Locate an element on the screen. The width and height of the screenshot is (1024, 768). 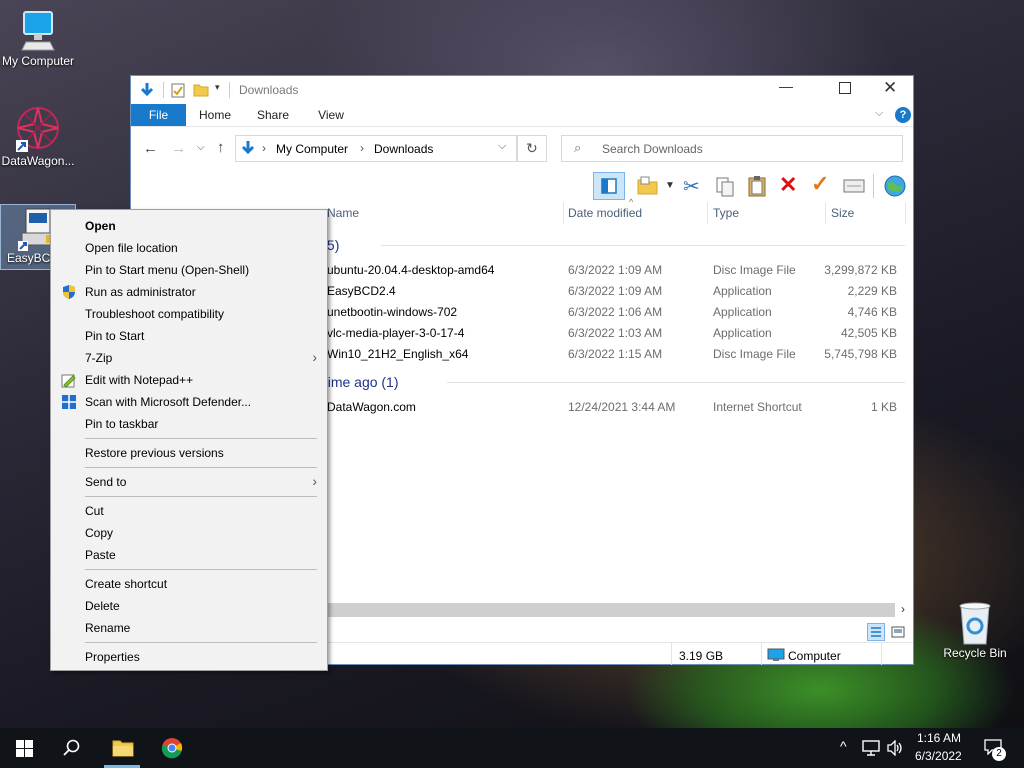
action-center-button: 2 is located at coordinates (994, 749).